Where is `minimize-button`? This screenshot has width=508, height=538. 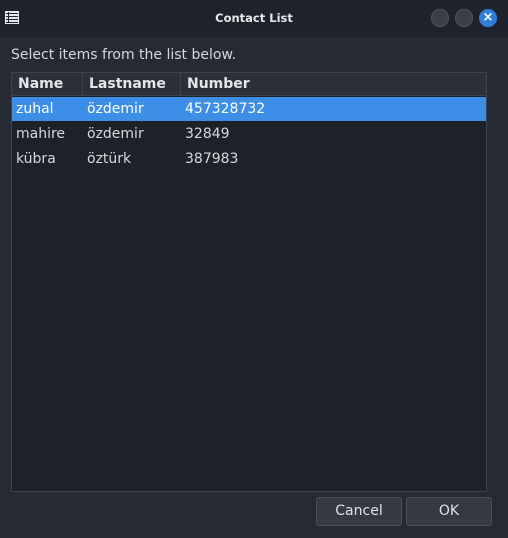
minimize-button is located at coordinates (440, 18).